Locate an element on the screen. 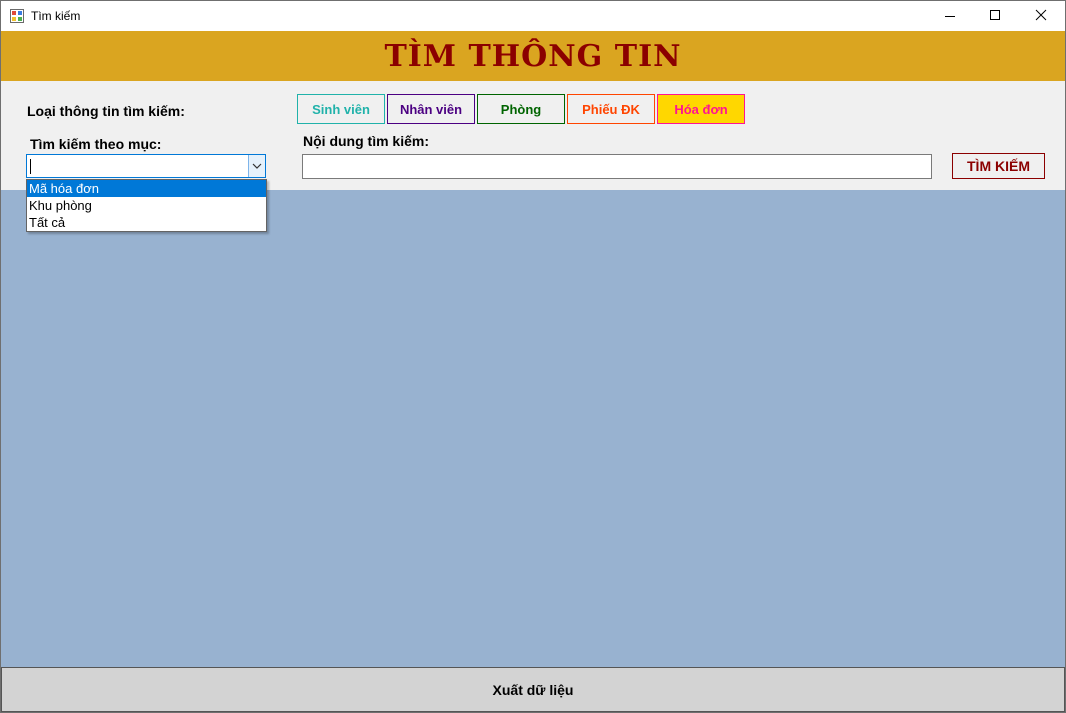 This screenshot has width=1066, height=713. minimize-button is located at coordinates (950, 16).